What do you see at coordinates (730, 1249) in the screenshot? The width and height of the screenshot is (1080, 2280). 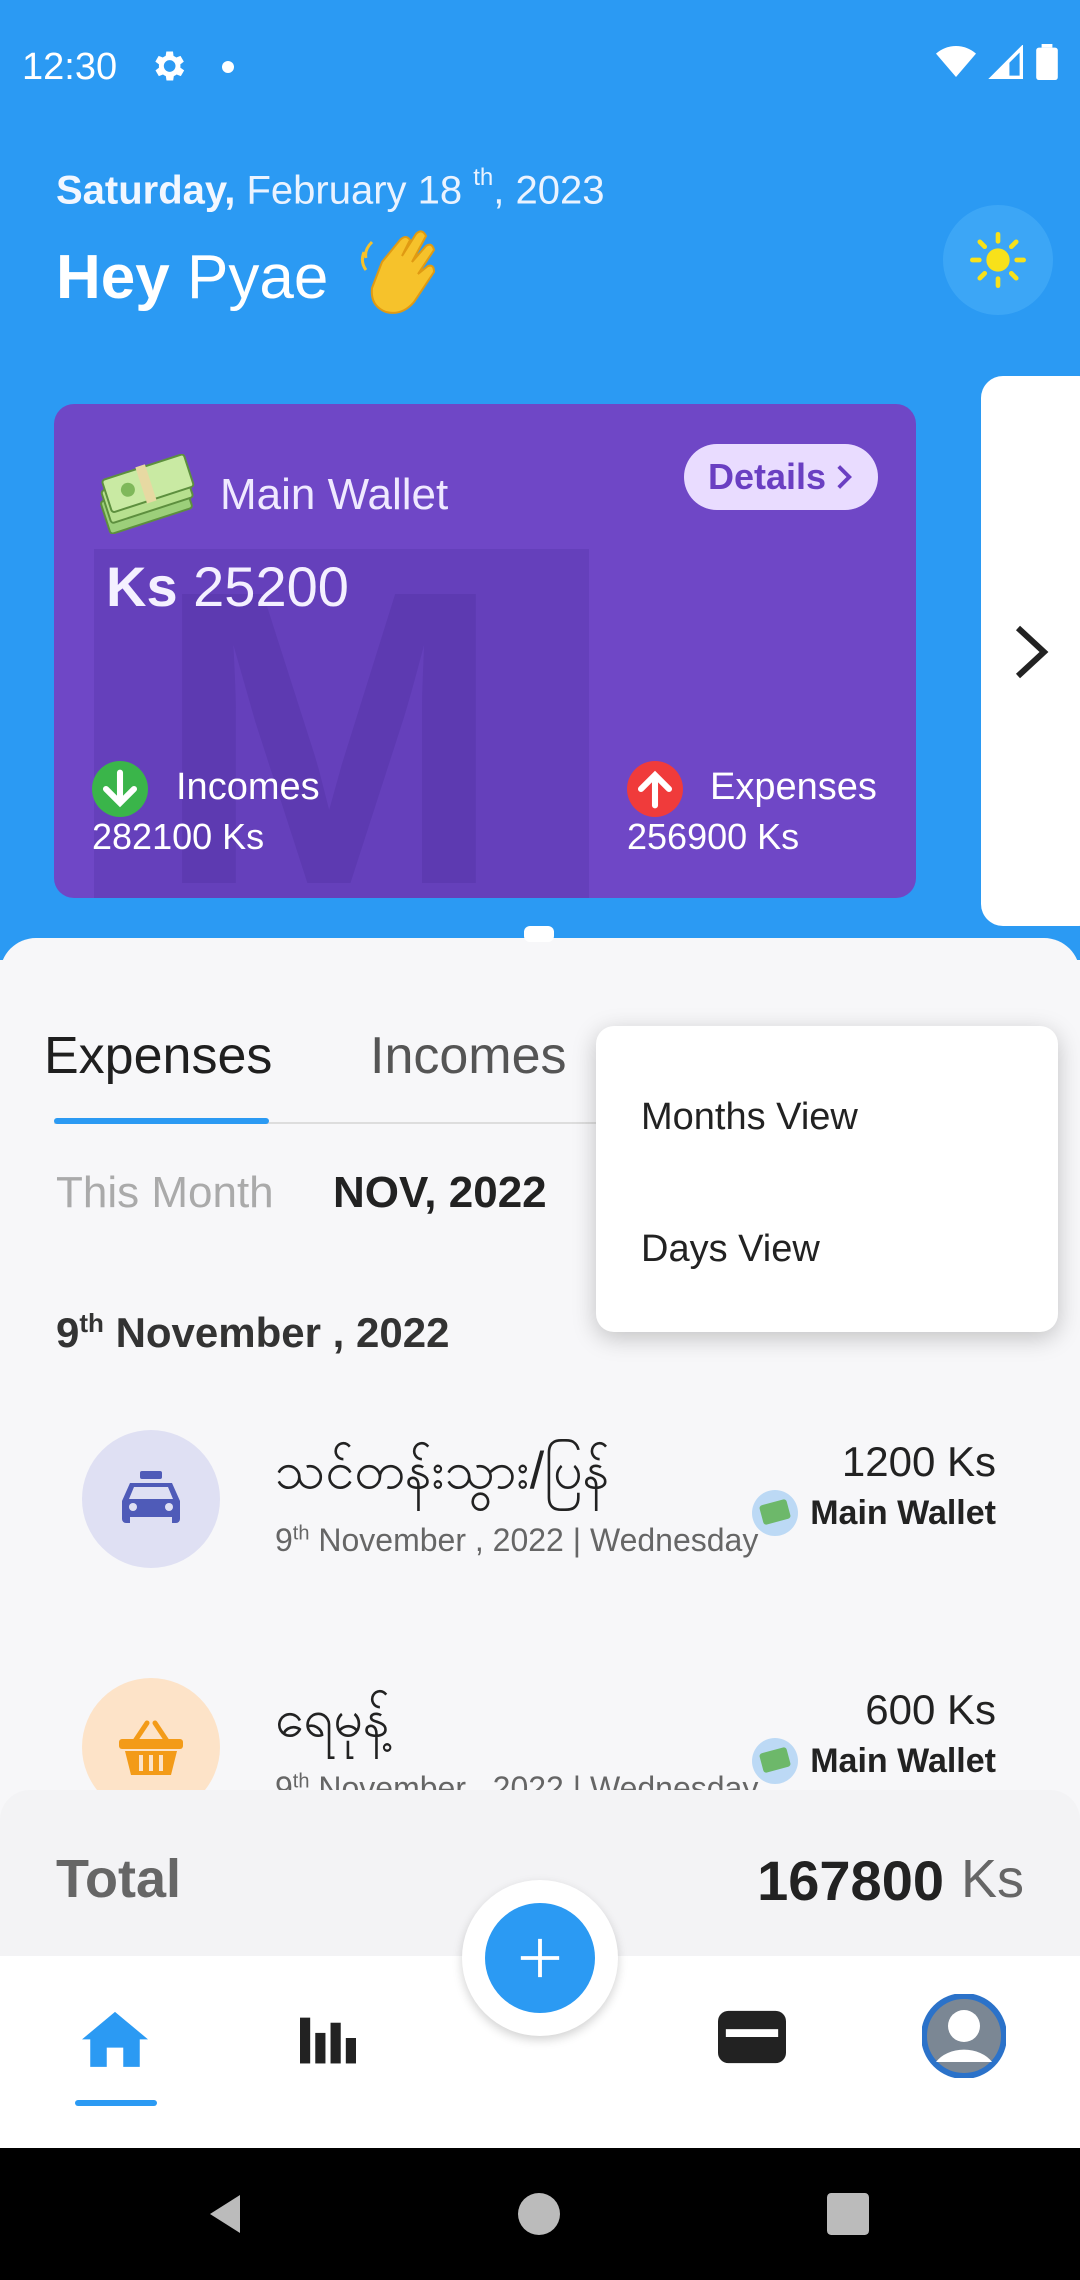 I see `menu-item-days-view: Days View` at bounding box center [730, 1249].